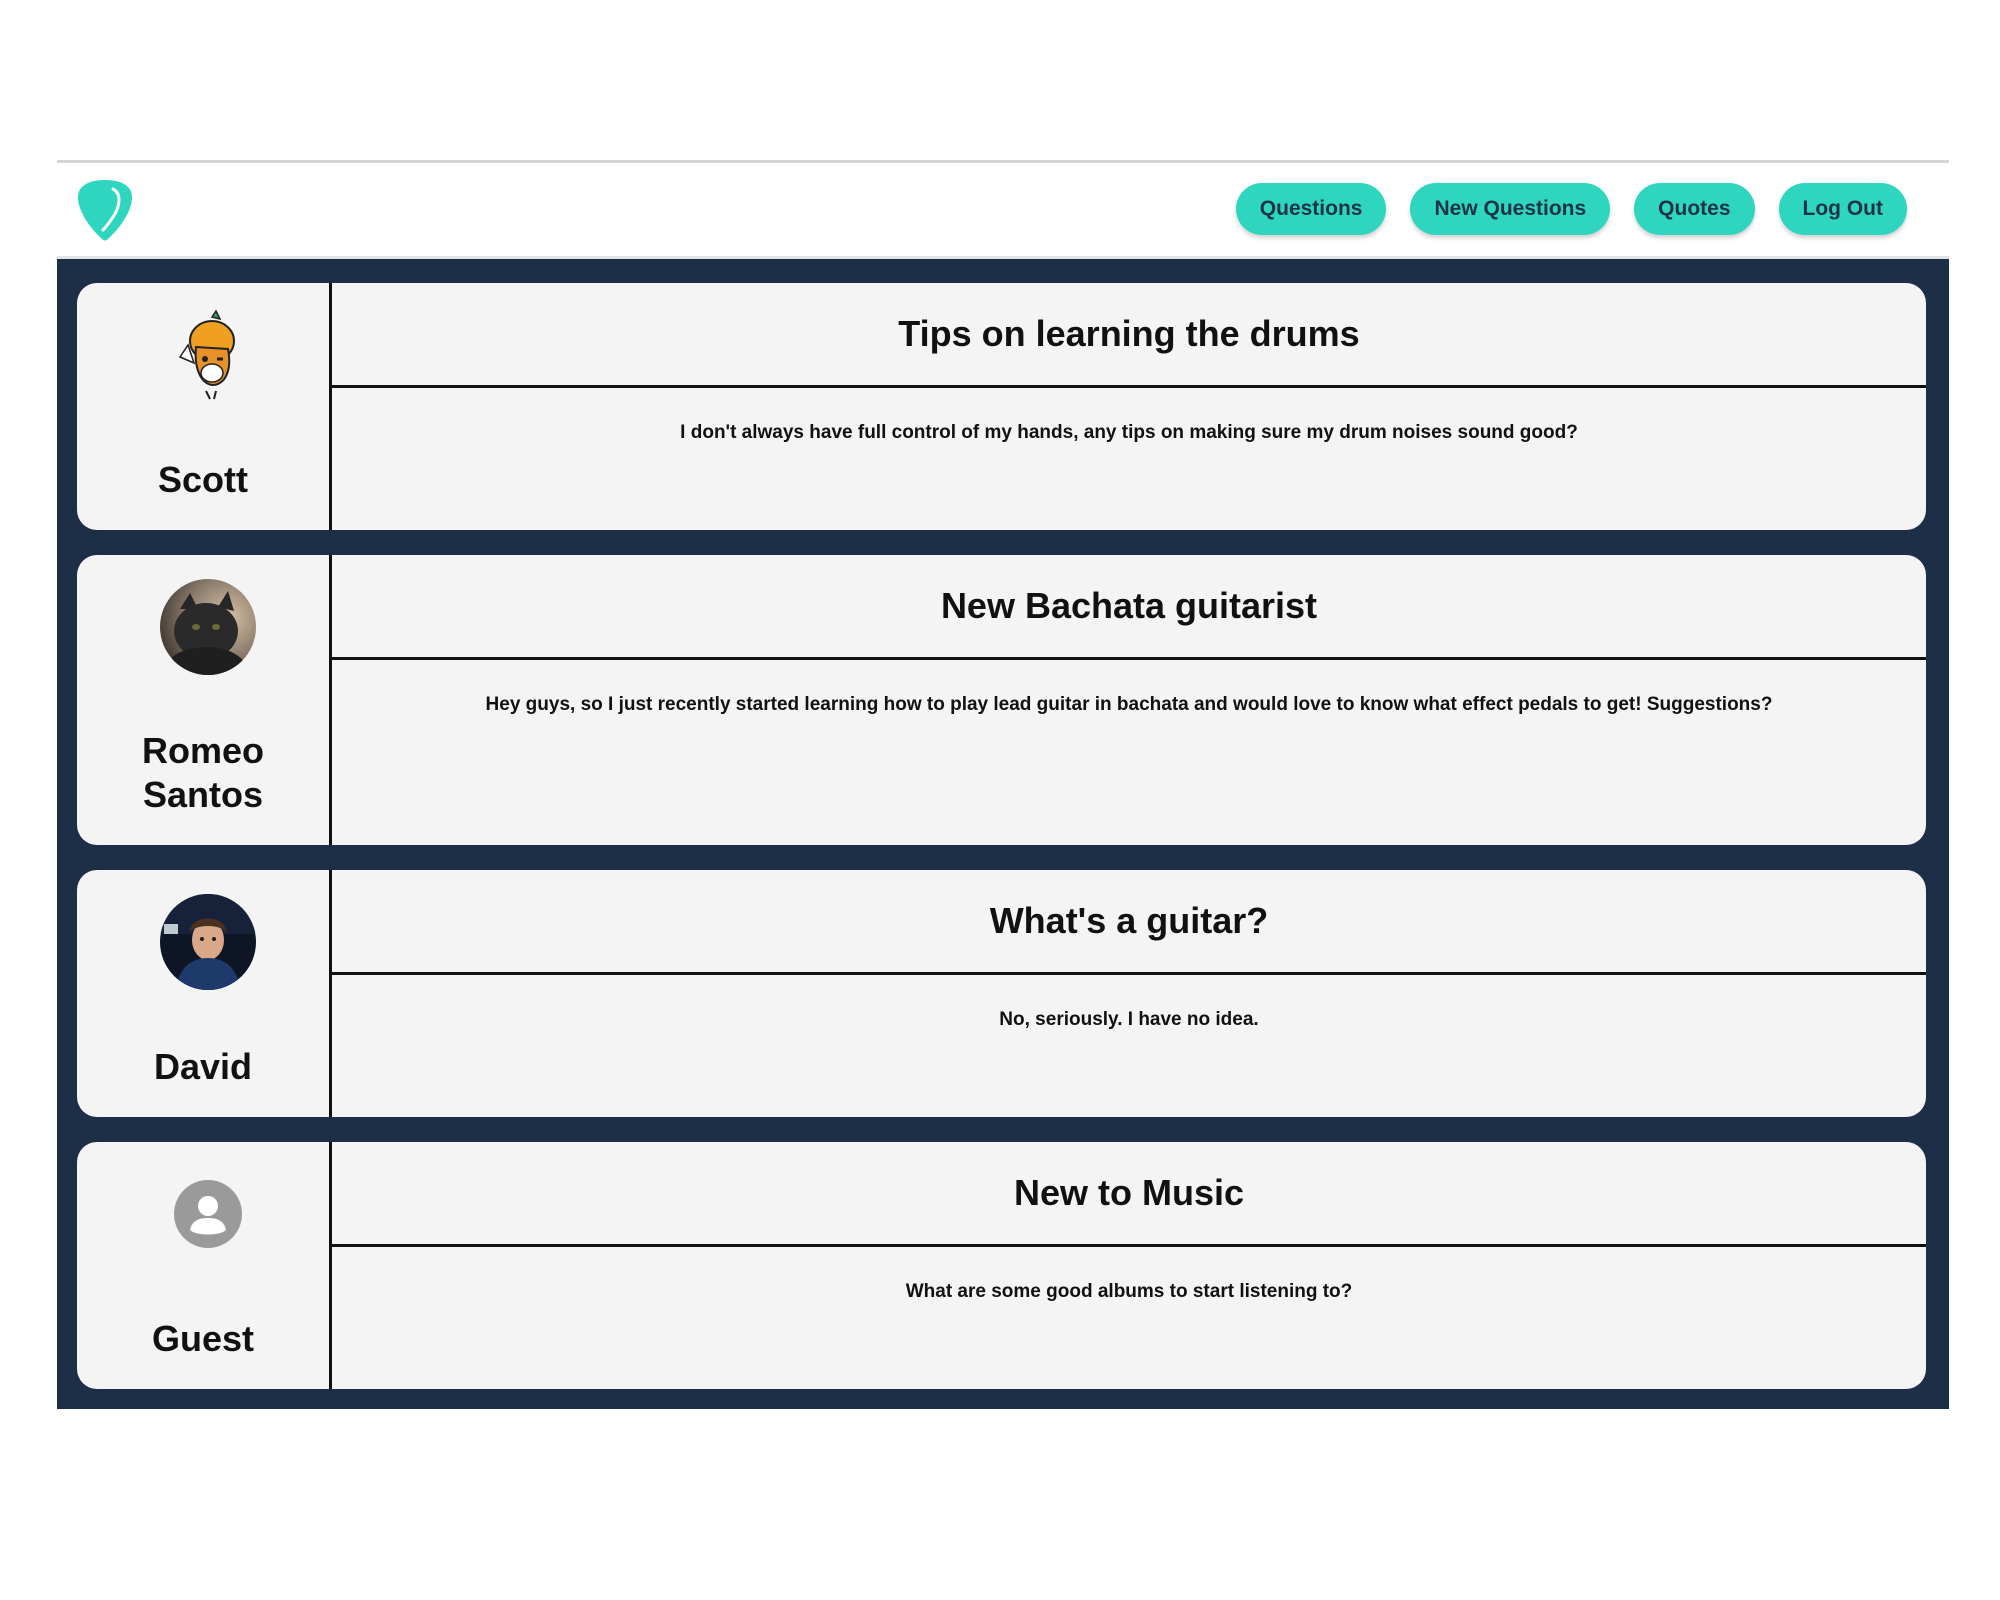 This screenshot has height=1600, width=2000. What do you see at coordinates (204, 993) in the screenshot?
I see `author-panel: David` at bounding box center [204, 993].